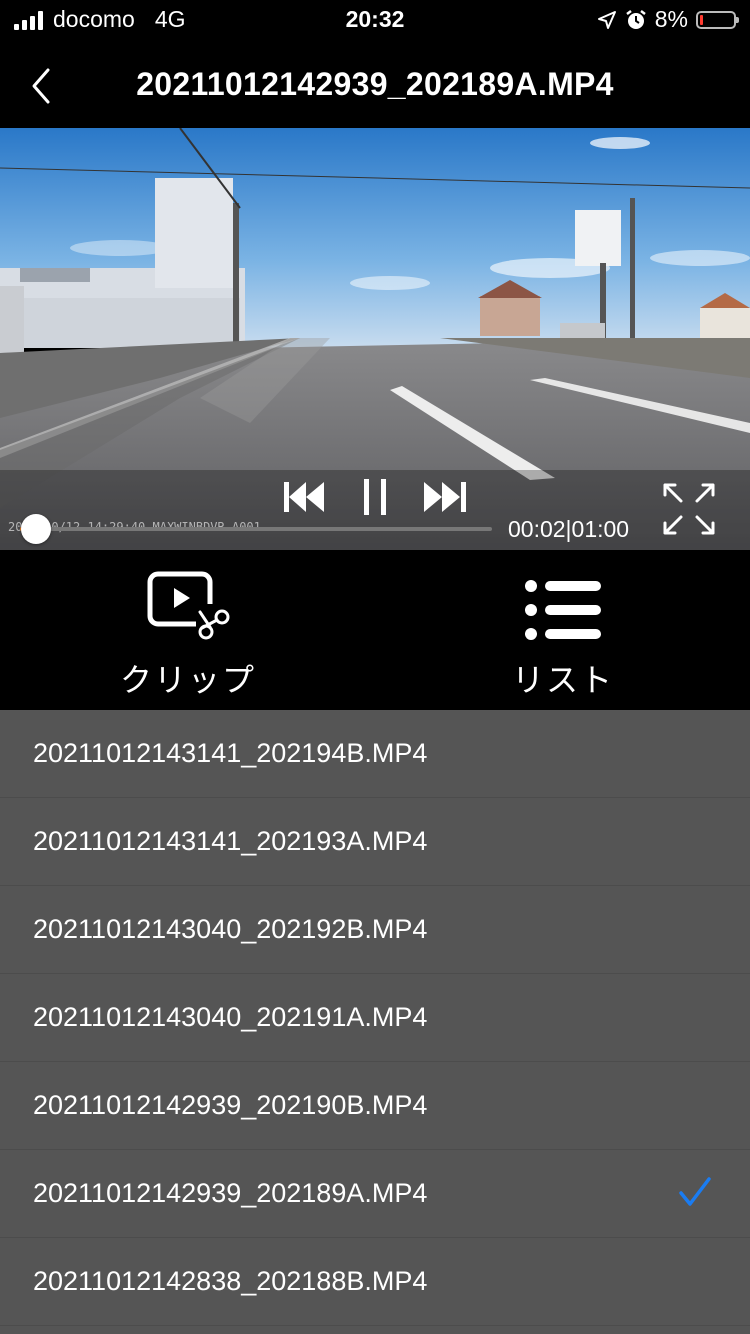  What do you see at coordinates (187, 680) in the screenshot?
I see `clip-label: クリップ` at bounding box center [187, 680].